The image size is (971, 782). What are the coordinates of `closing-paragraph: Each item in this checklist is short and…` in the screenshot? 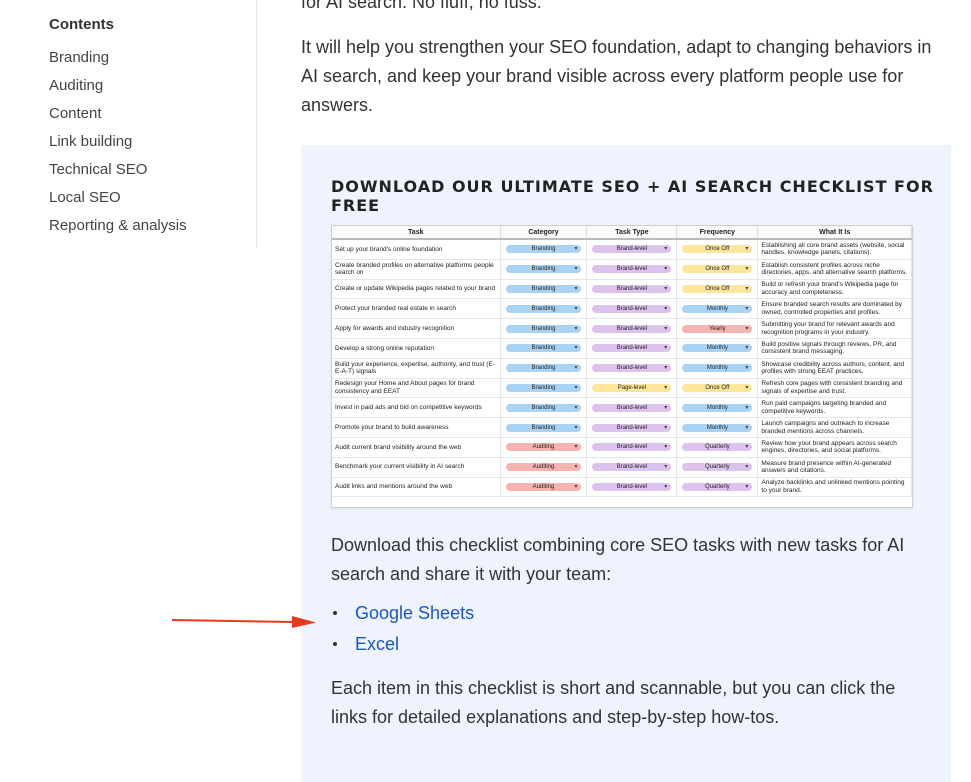 It's located at (613, 702).